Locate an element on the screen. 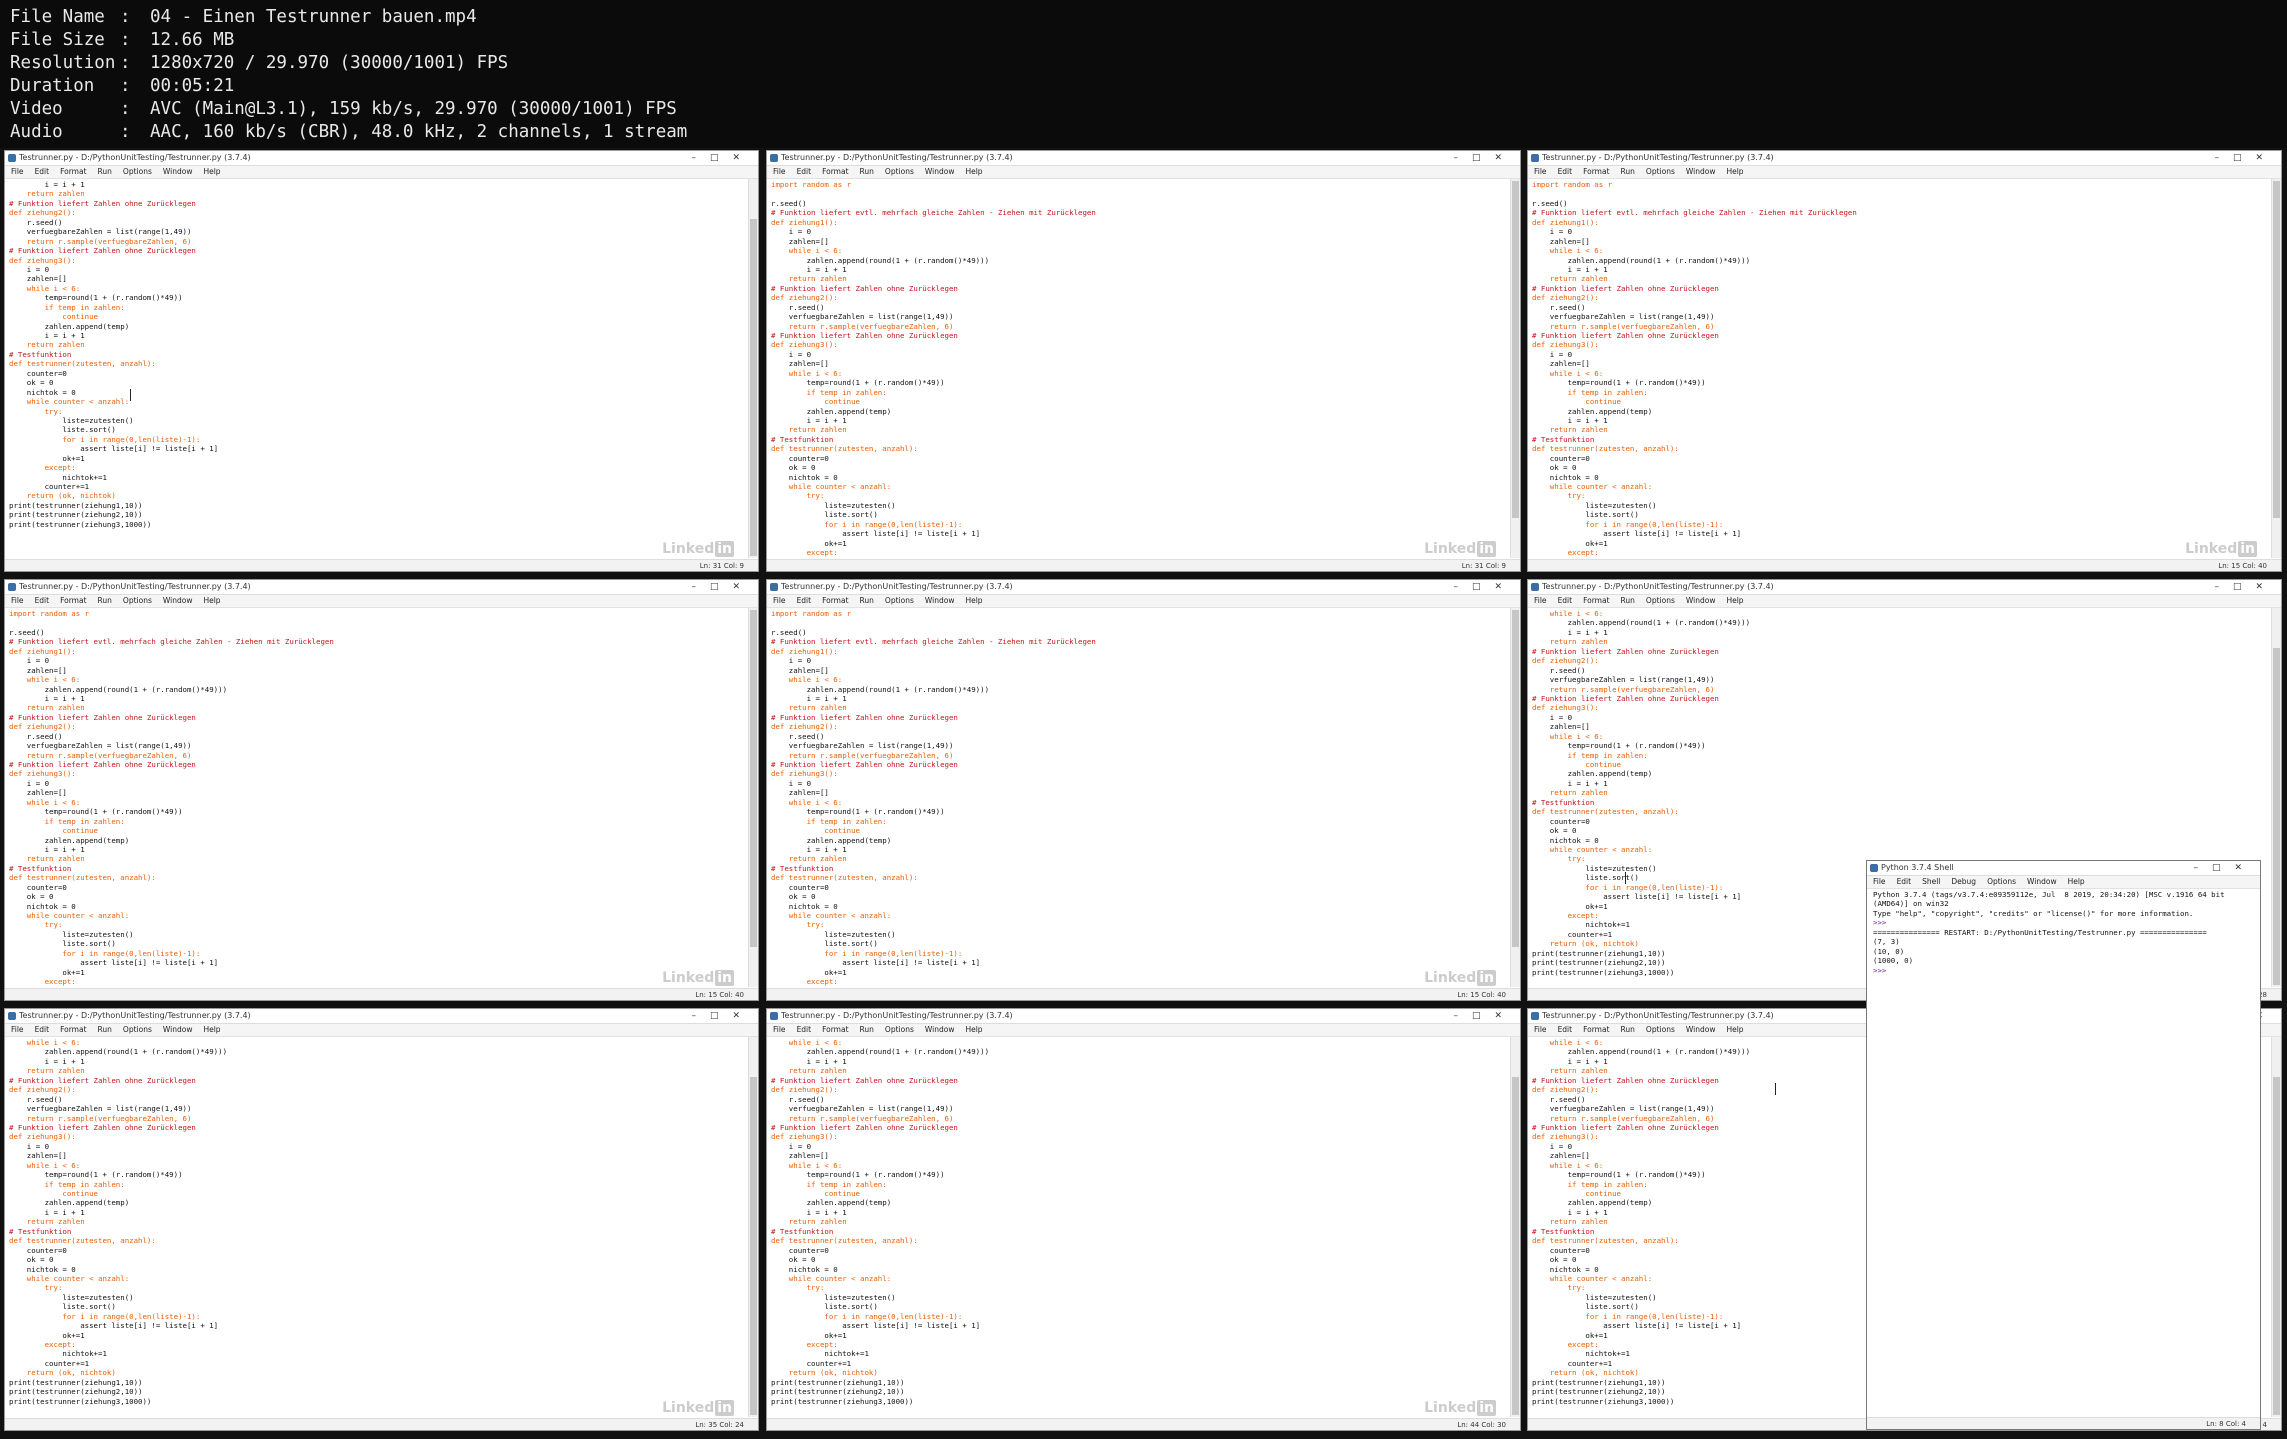  menu-debug: Debug is located at coordinates (1963, 881).